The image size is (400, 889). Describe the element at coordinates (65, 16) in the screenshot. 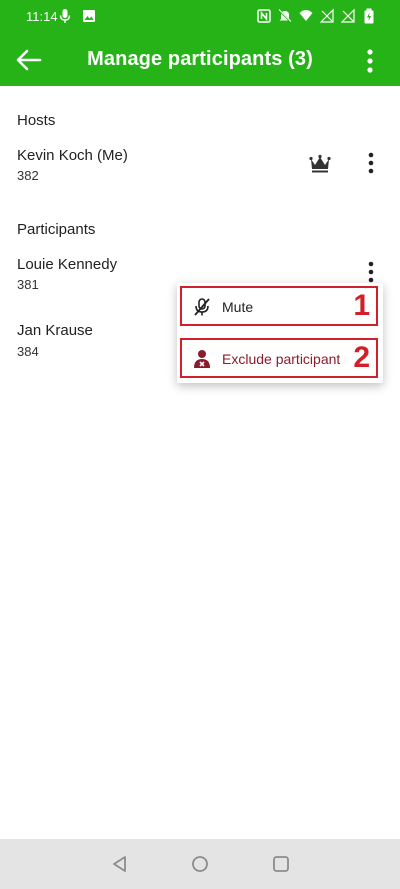

I see `mic-icon` at that location.